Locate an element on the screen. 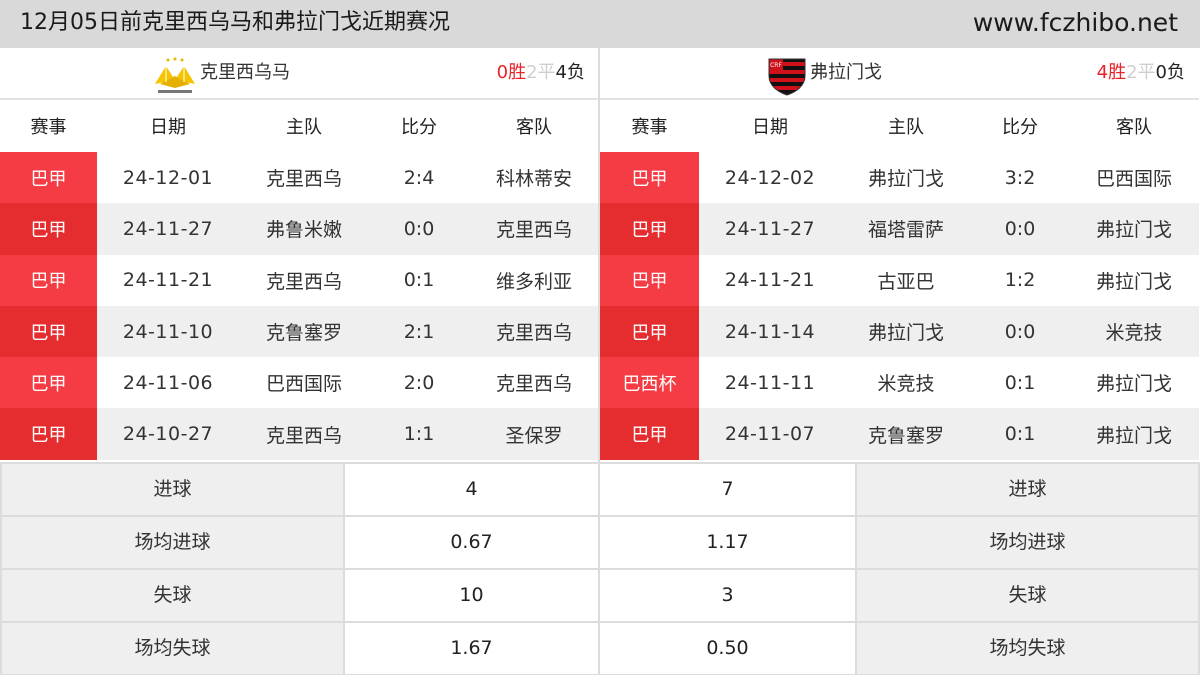 This screenshot has height=675, width=1200. col-away: 客队 is located at coordinates (534, 126).